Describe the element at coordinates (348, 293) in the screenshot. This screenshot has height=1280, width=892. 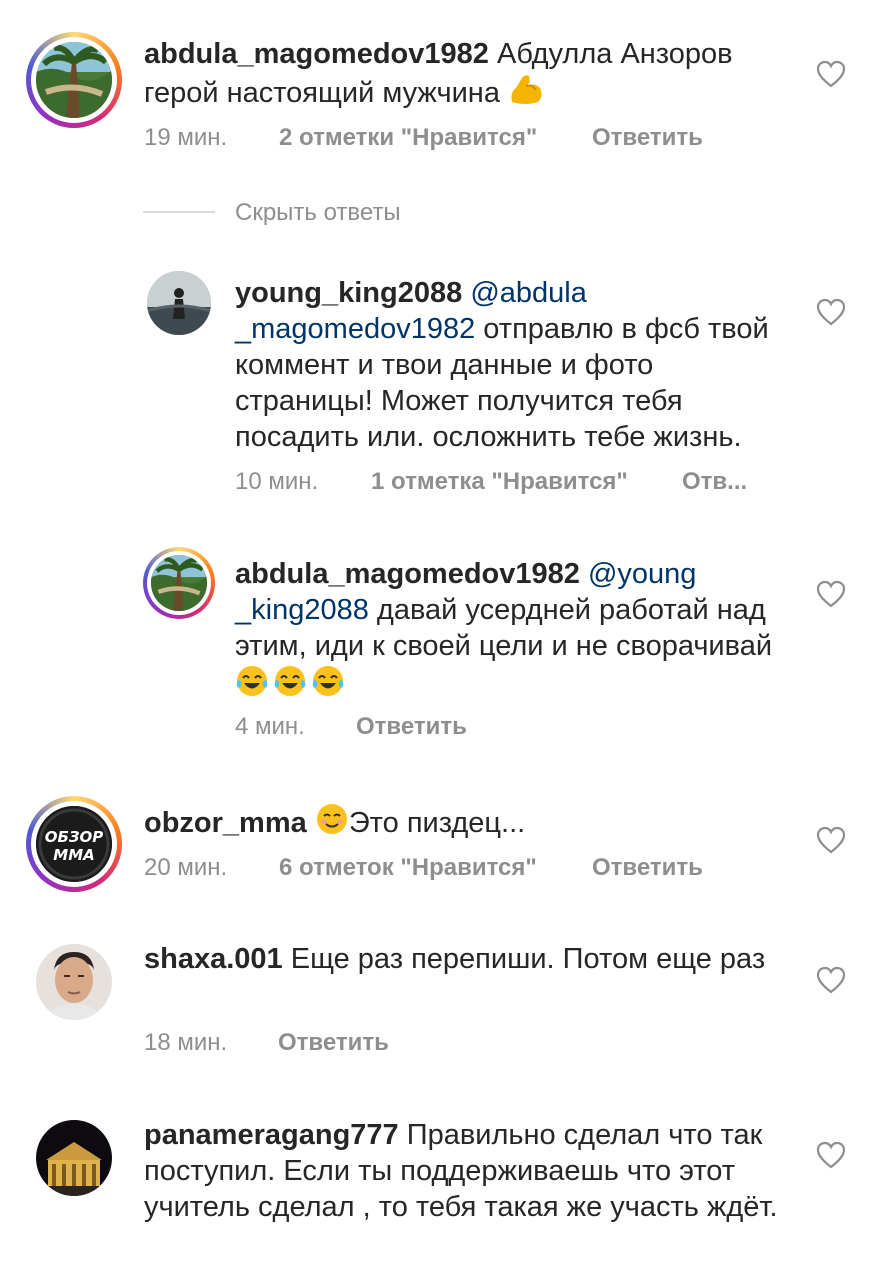
I see `comment-username: young_king2088` at that location.